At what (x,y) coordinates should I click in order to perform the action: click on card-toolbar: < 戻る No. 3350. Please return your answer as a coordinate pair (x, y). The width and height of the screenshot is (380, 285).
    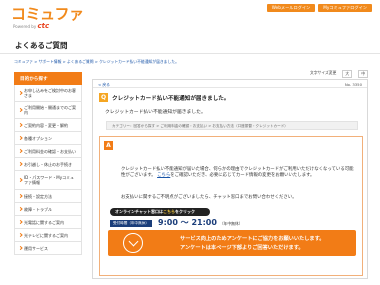
    Looking at the image, I should click on (230, 84).